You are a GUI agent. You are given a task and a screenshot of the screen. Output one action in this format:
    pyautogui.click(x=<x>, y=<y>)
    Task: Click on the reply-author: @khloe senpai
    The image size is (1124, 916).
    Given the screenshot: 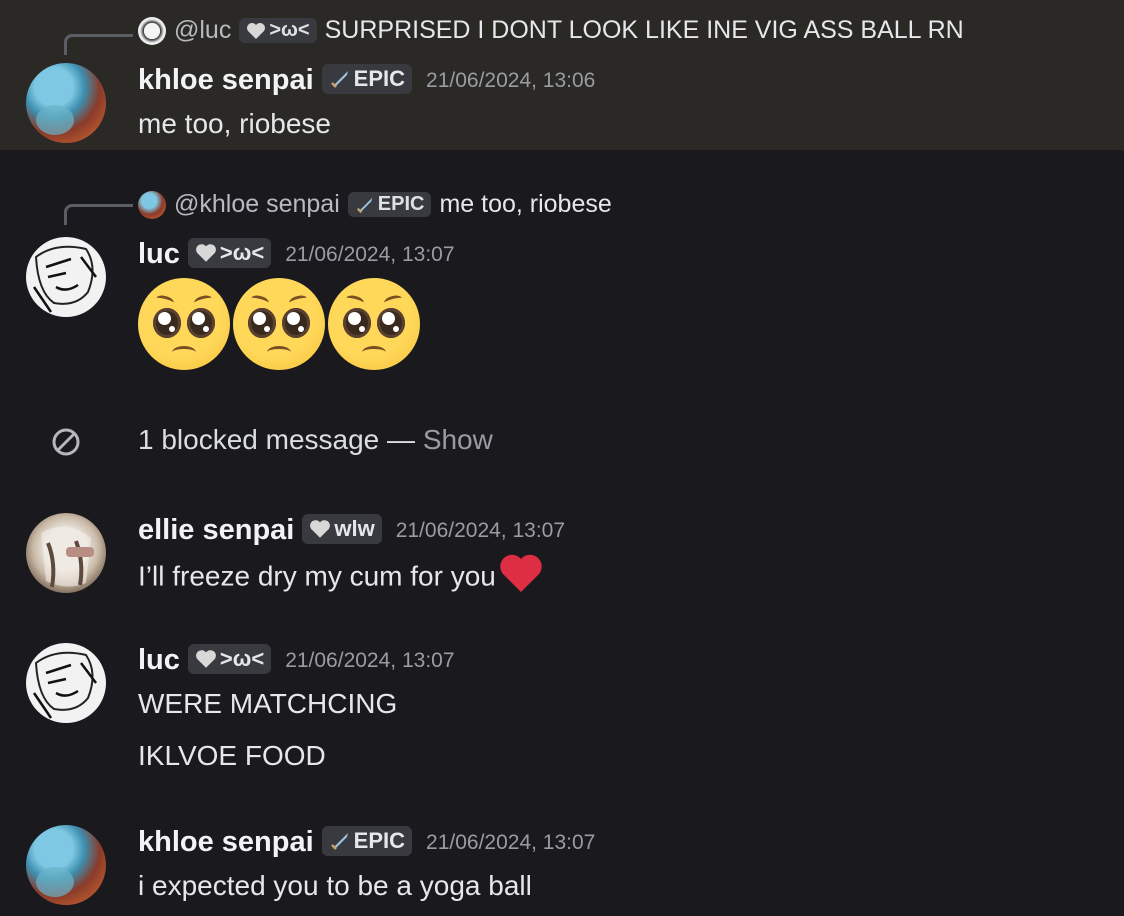 What is the action you would take?
    pyautogui.click(x=257, y=204)
    